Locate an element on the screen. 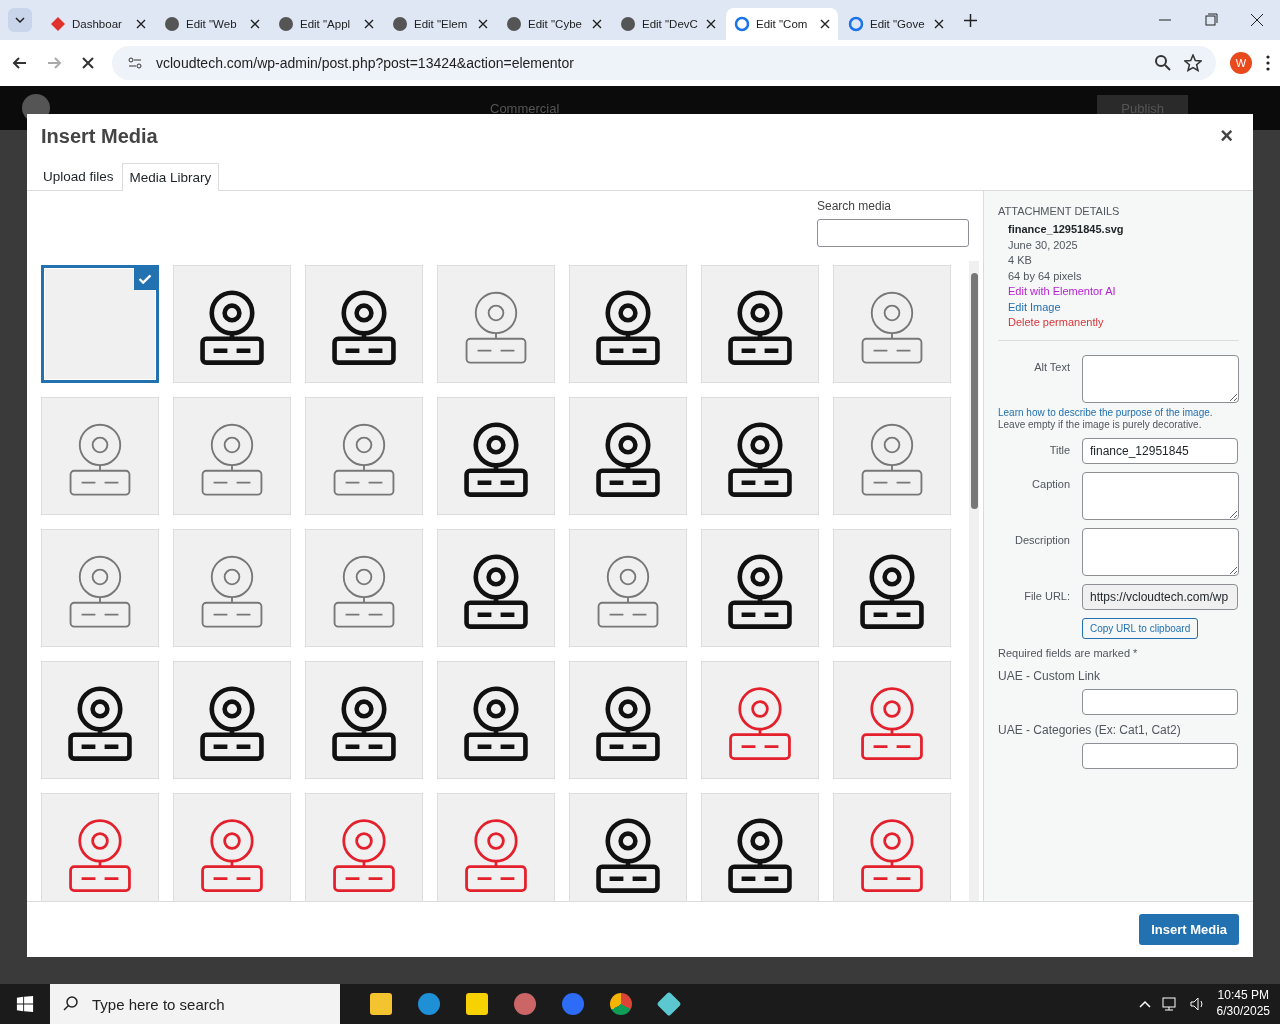 The image size is (1280, 1024). field-label: UAE - Custom Link is located at coordinates (1050, 676).